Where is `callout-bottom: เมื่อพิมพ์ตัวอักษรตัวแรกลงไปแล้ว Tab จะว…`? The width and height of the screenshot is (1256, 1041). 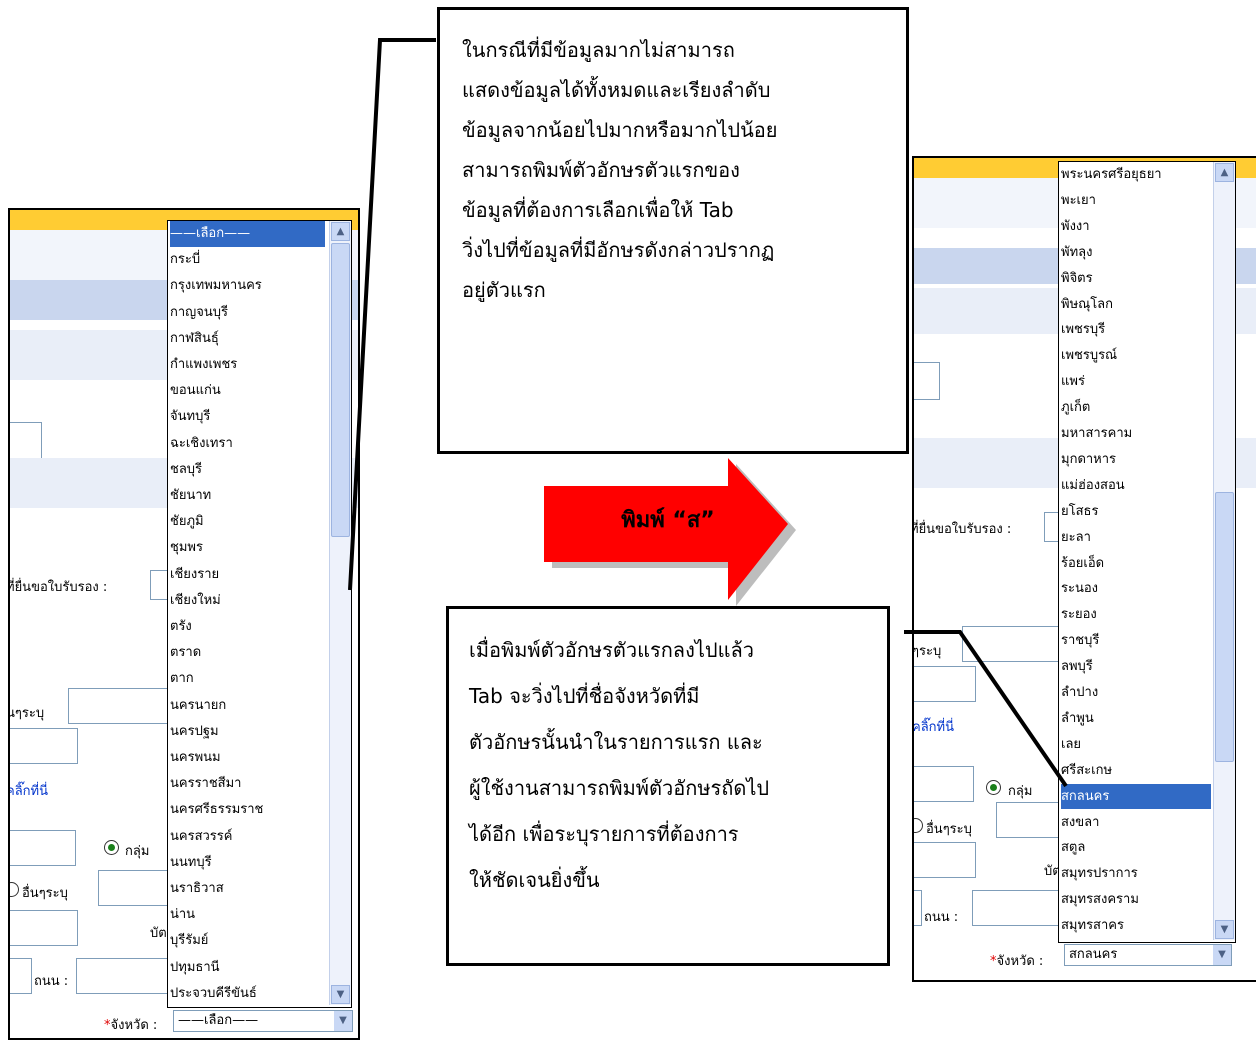 callout-bottom: เมื่อพิมพ์ตัวอักษรตัวแรกลงไปแล้ว Tab จะว… is located at coordinates (668, 786).